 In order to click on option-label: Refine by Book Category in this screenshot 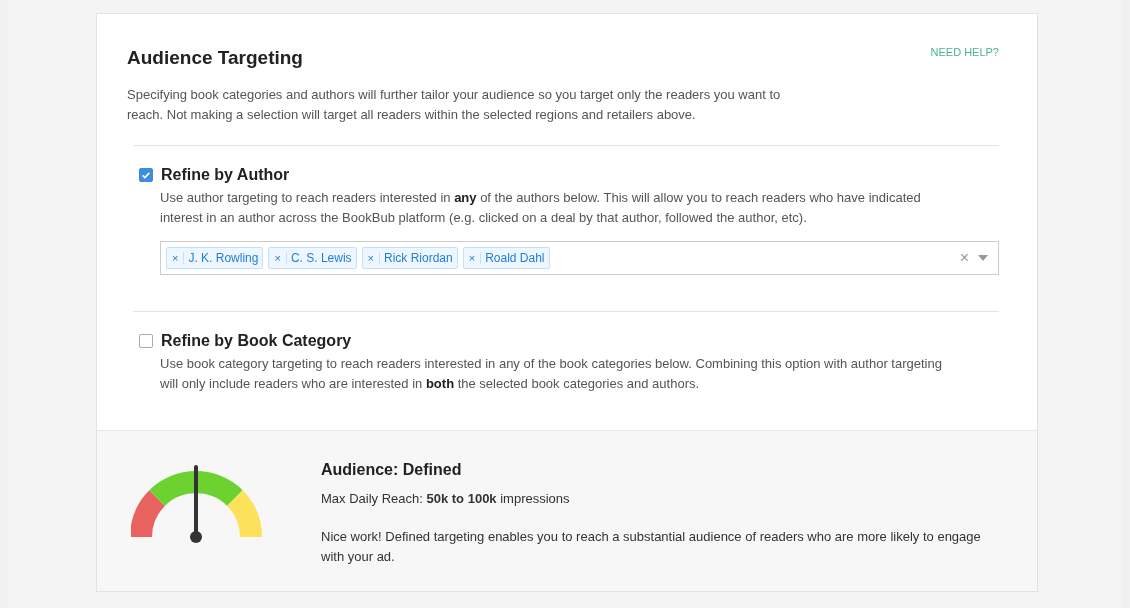, I will do `click(256, 341)`.